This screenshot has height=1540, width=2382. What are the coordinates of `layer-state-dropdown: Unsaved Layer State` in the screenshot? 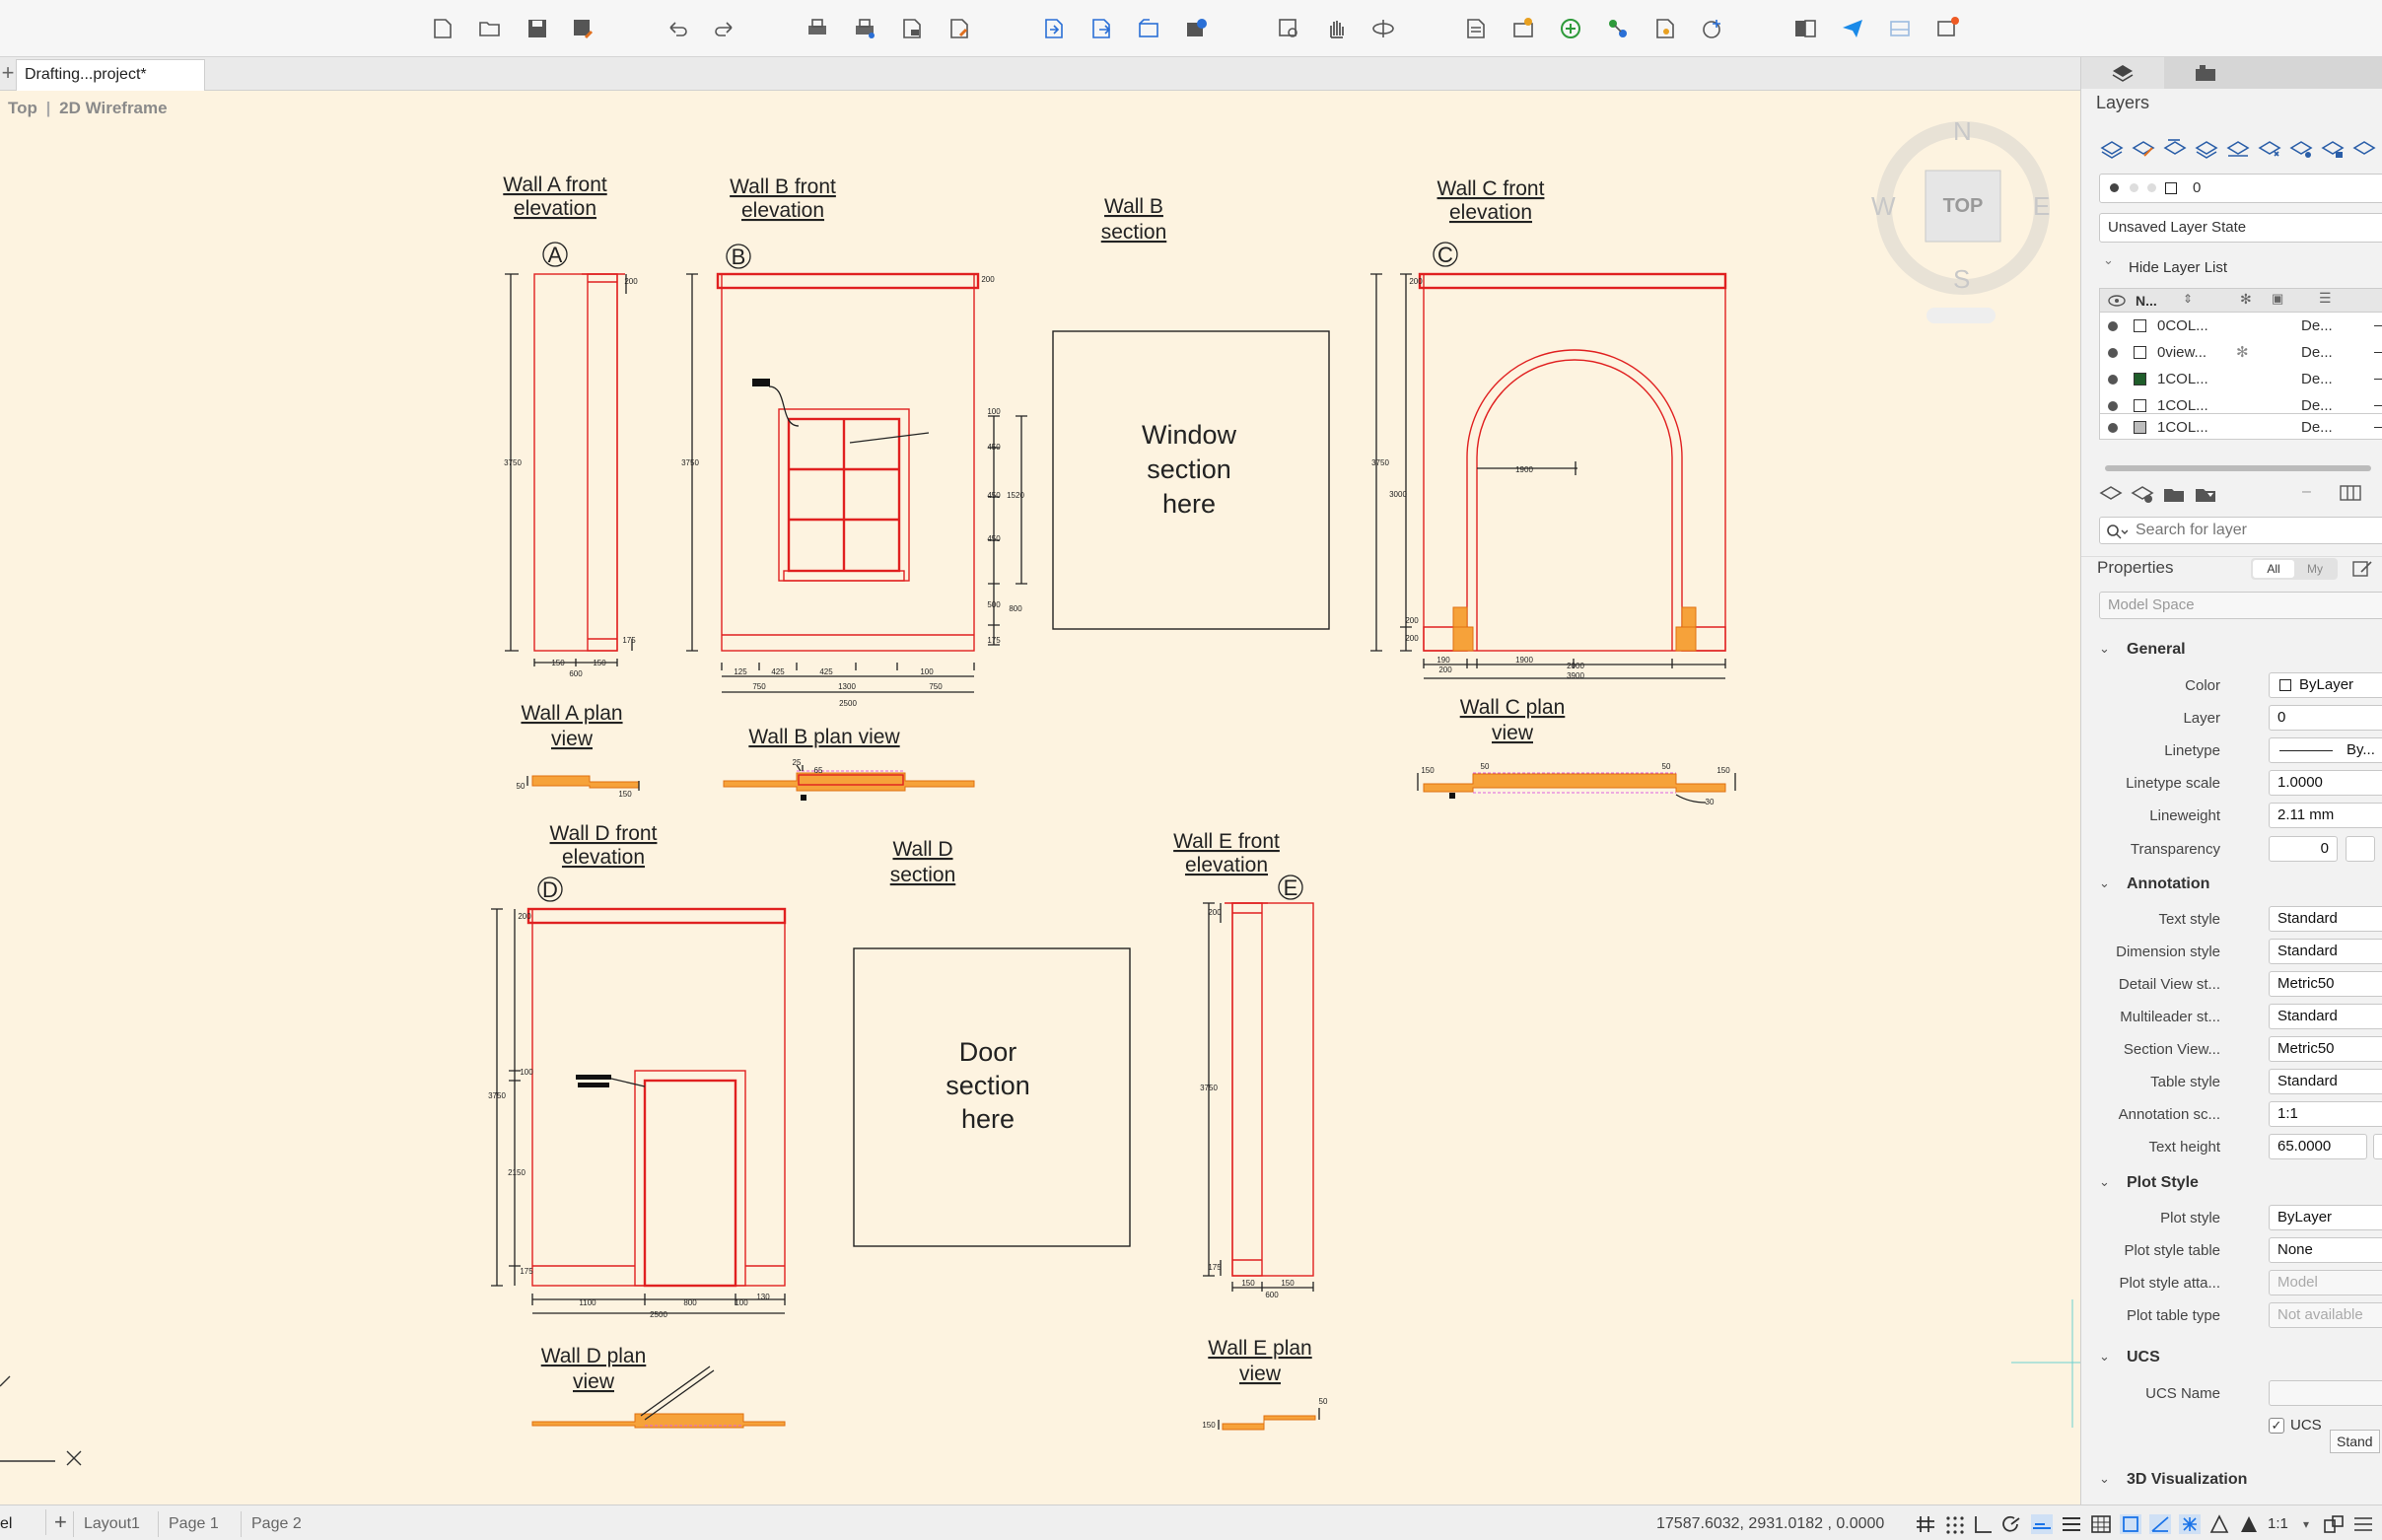 It's located at (2240, 228).